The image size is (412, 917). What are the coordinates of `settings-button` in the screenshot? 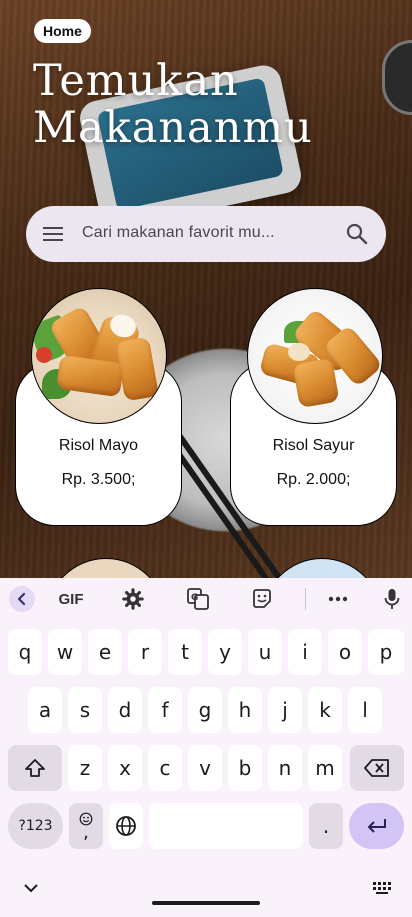 It's located at (133, 599).